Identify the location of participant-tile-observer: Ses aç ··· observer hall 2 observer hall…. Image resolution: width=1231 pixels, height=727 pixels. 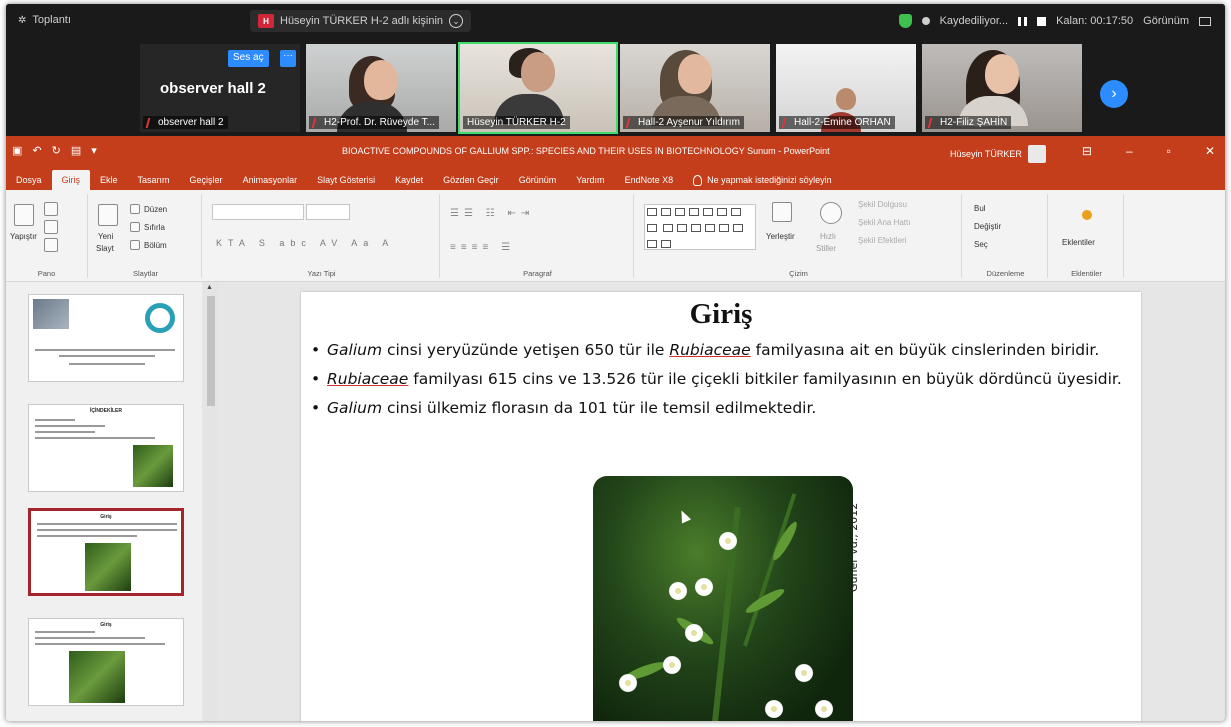
(220, 88).